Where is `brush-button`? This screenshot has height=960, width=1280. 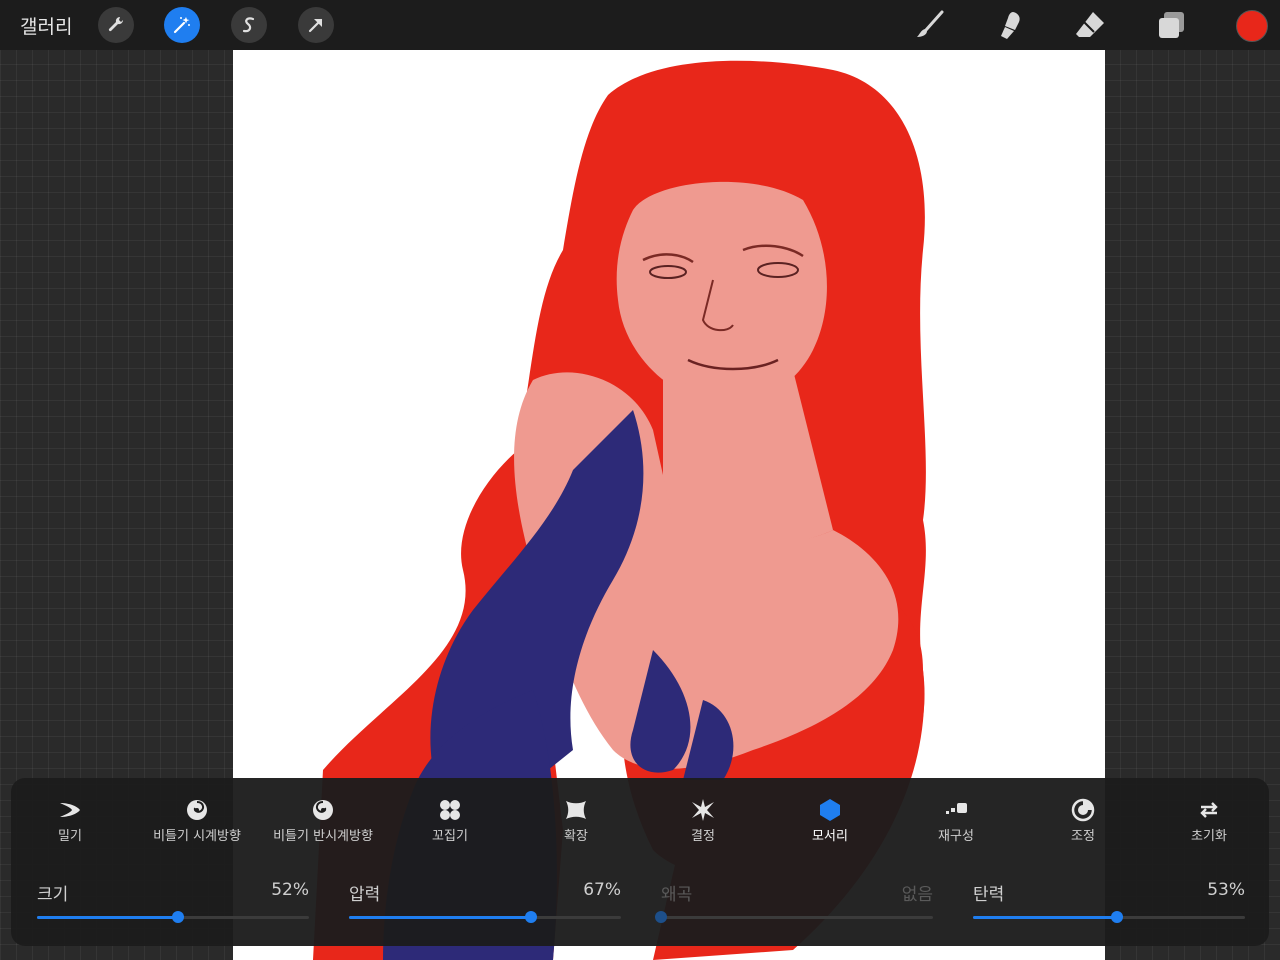
brush-button is located at coordinates (930, 25).